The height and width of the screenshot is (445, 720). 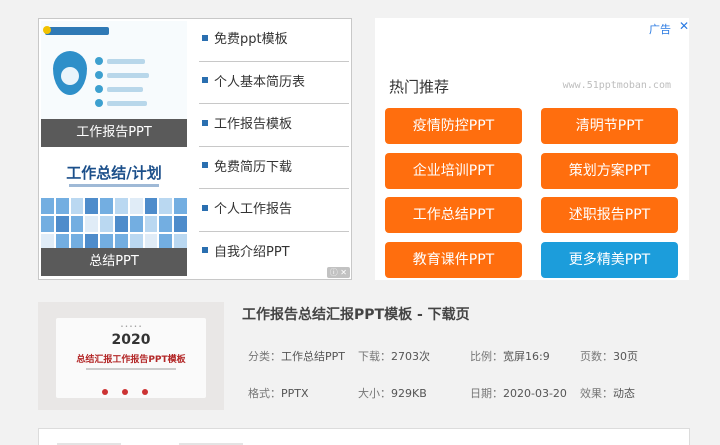 What do you see at coordinates (607, 393) in the screenshot?
I see `info-effect: 效果：动态` at bounding box center [607, 393].